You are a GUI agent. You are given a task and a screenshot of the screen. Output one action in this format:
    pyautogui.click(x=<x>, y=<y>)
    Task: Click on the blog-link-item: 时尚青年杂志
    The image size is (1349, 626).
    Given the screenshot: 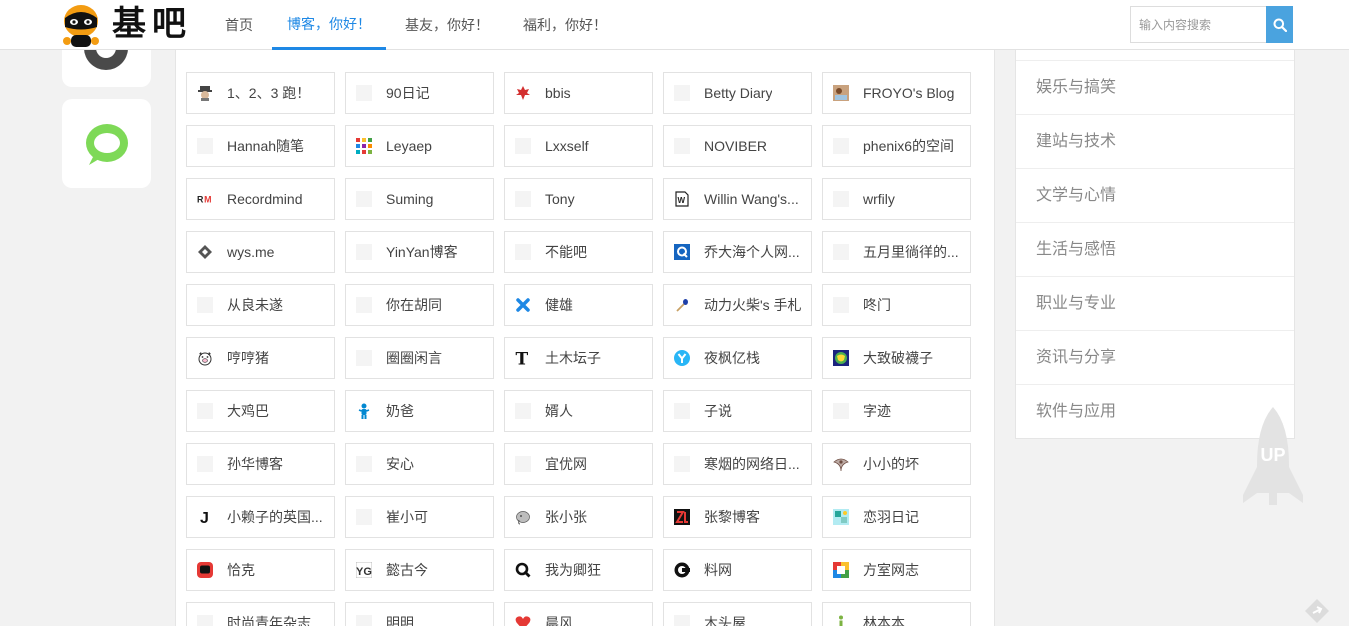 What is the action you would take?
    pyautogui.click(x=260, y=614)
    